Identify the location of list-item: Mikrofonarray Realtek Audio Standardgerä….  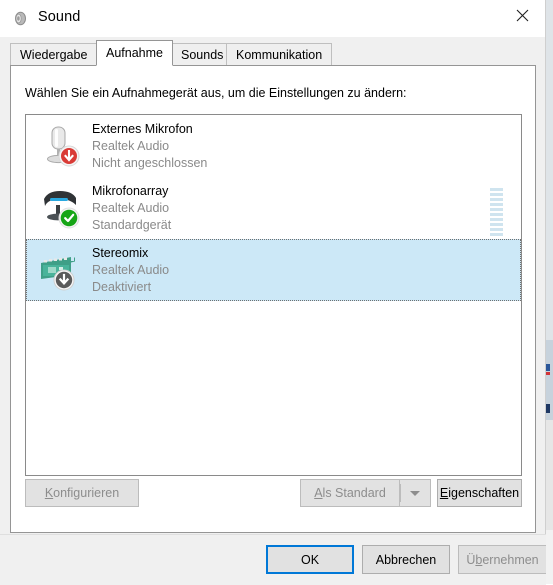
(273, 208).